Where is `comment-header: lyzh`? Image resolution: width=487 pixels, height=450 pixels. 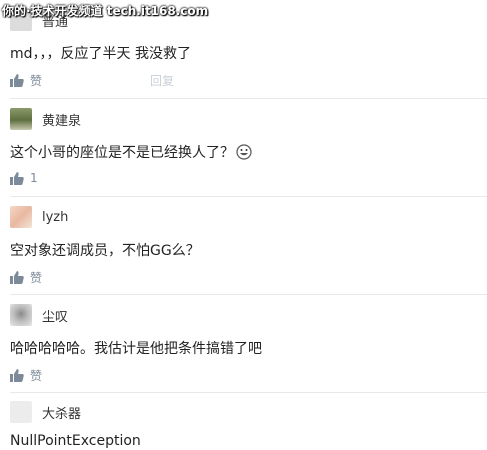 comment-header: lyzh is located at coordinates (39, 217).